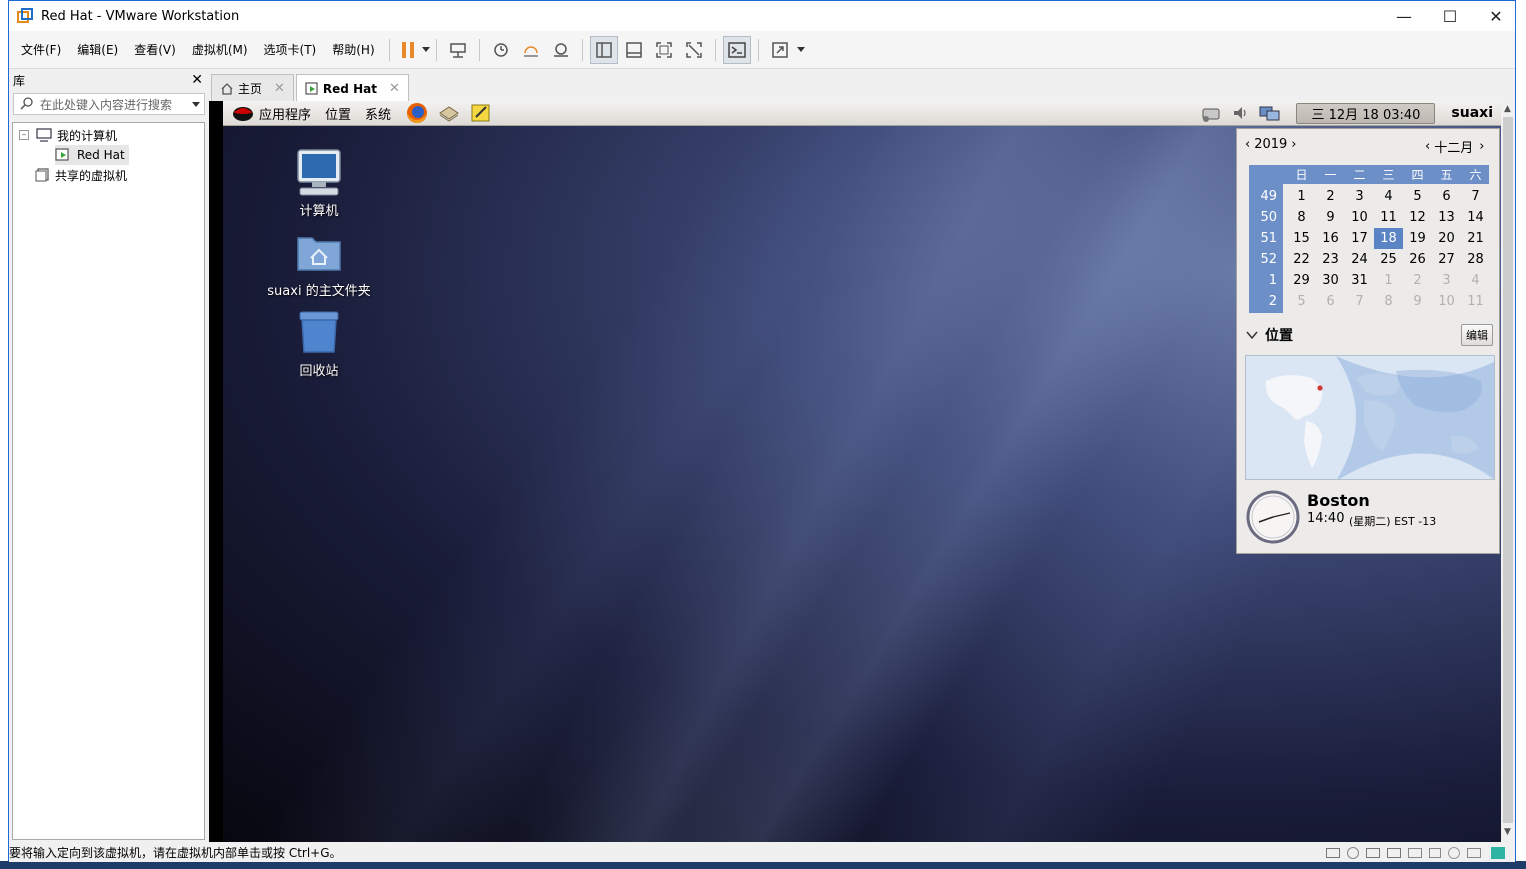 Image resolution: width=1526 pixels, height=869 pixels. I want to click on next-year-icon: ›, so click(1293, 144).